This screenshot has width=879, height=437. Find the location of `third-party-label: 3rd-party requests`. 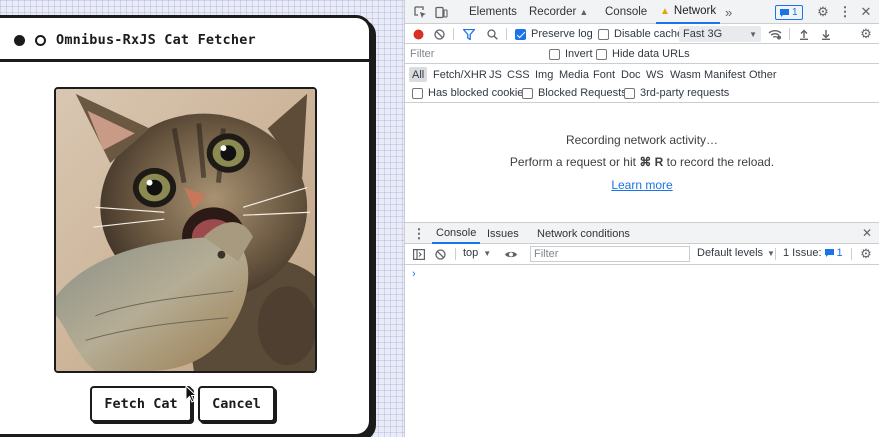

third-party-label: 3rd-party requests is located at coordinates (685, 93).